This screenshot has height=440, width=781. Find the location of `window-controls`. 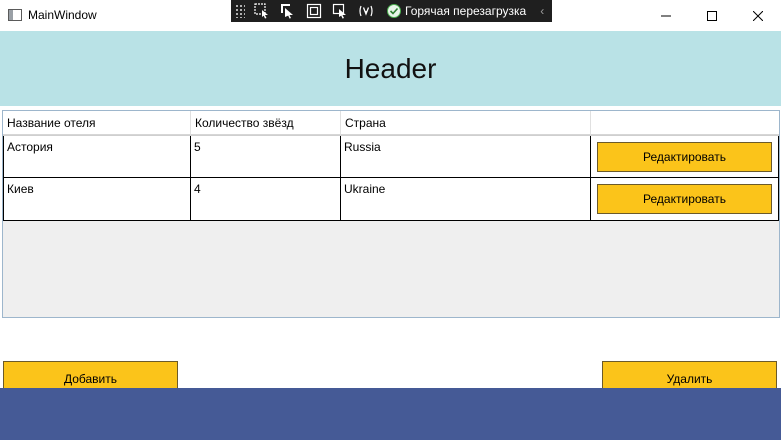

window-controls is located at coordinates (712, 15).